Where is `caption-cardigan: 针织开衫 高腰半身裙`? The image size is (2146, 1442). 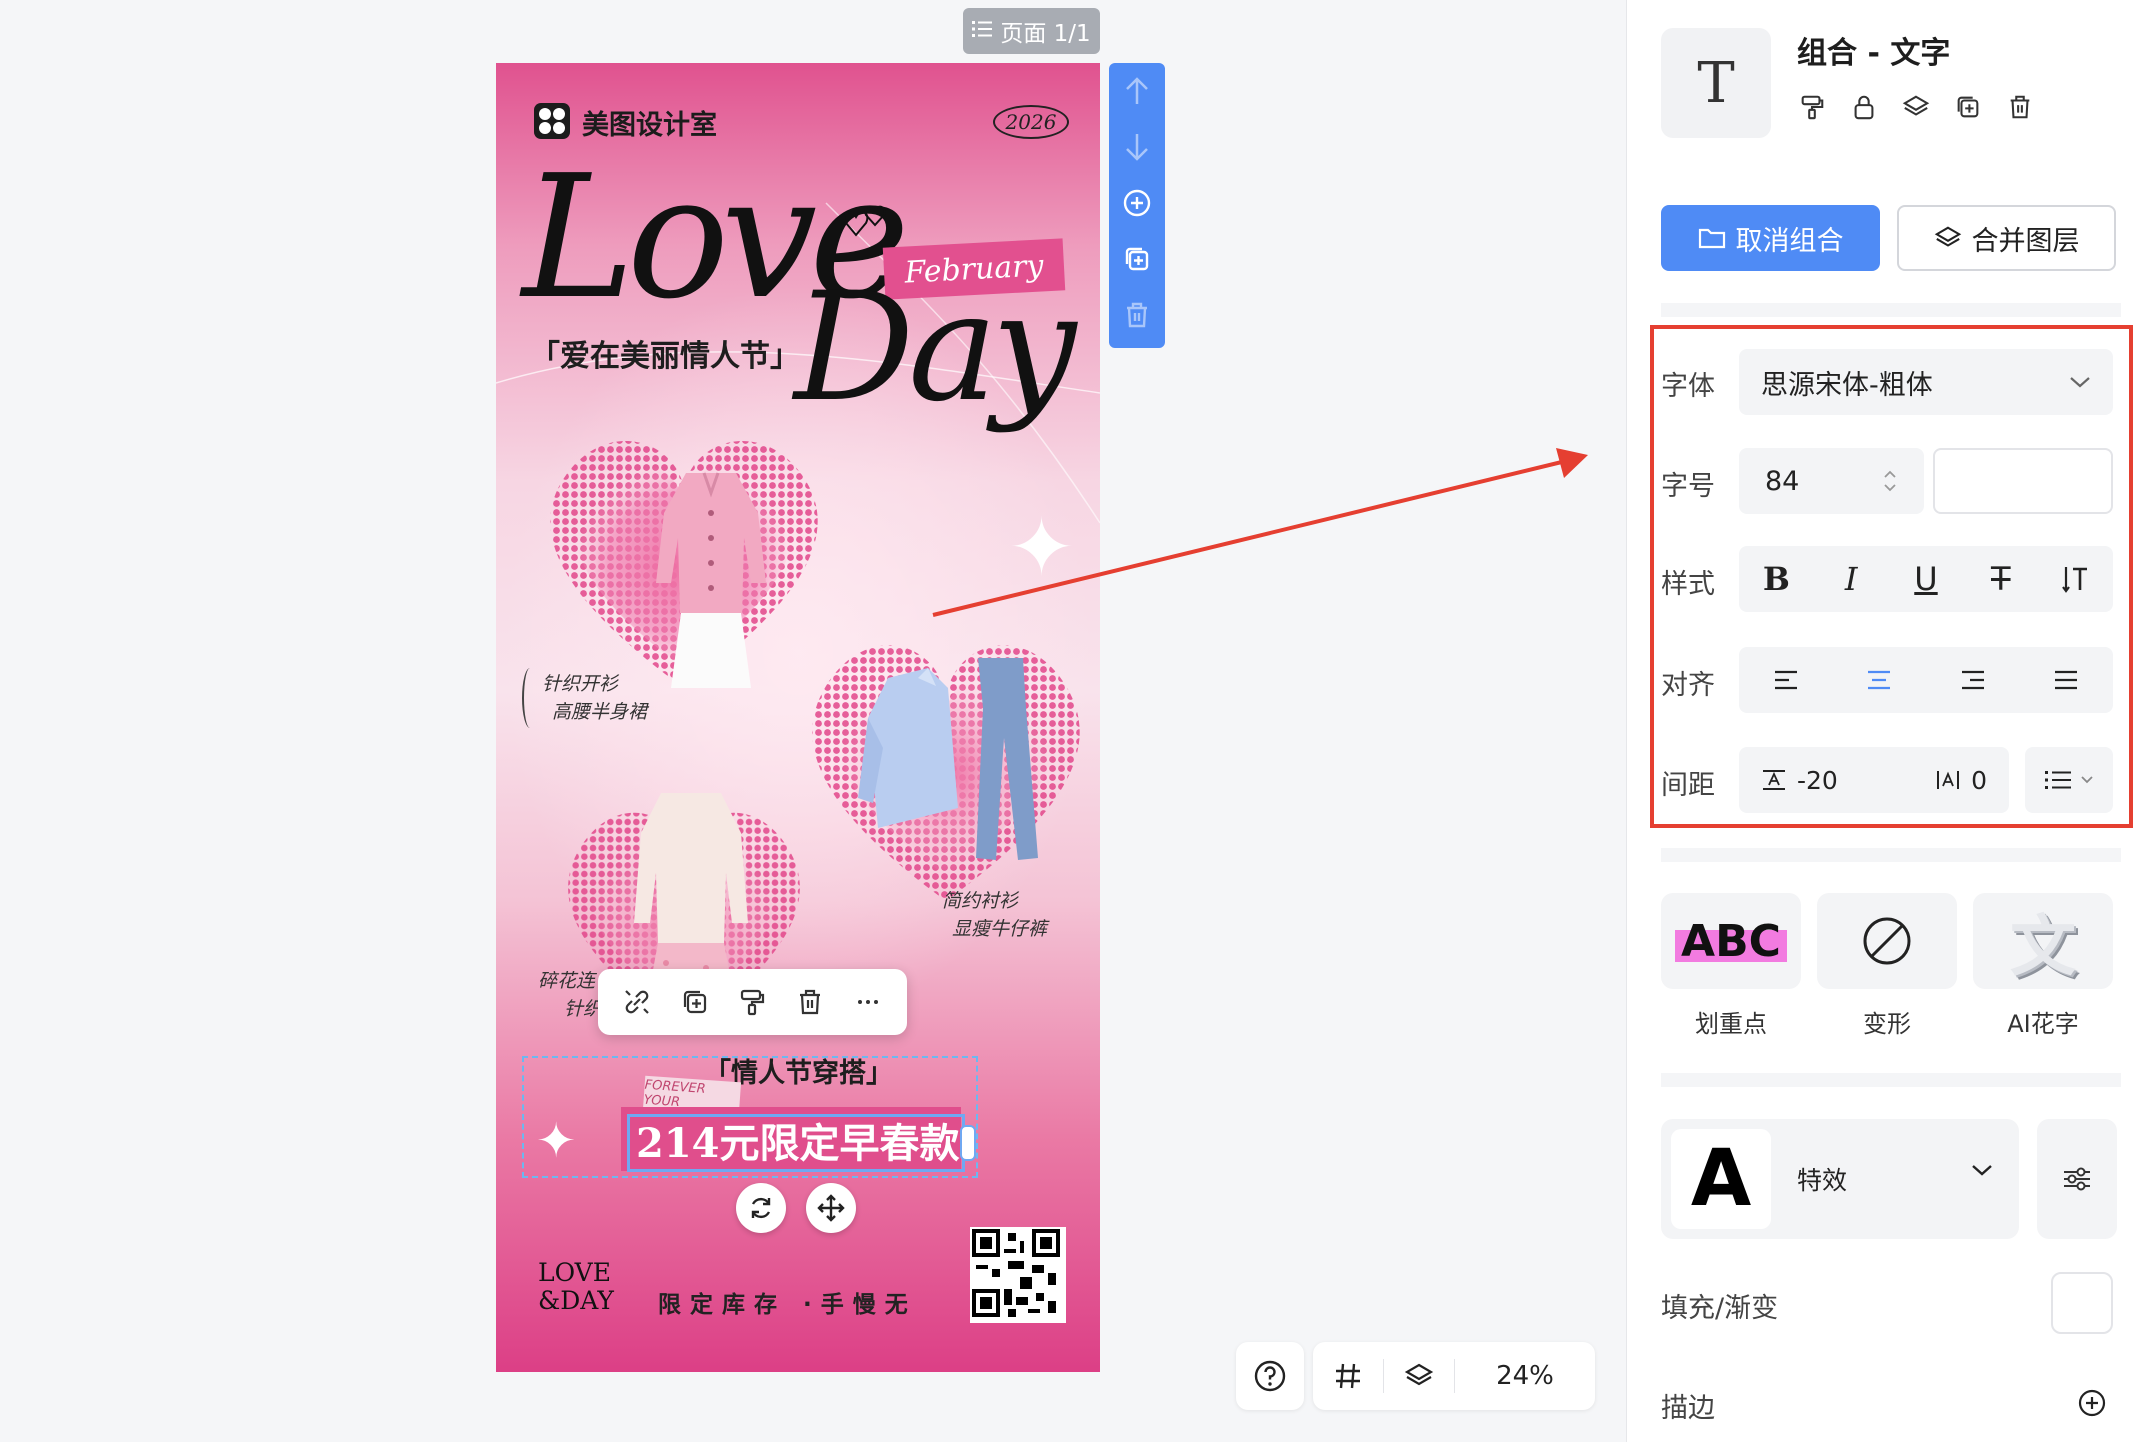 caption-cardigan: 针织开衫 高腰半身裙 is located at coordinates (585, 698).